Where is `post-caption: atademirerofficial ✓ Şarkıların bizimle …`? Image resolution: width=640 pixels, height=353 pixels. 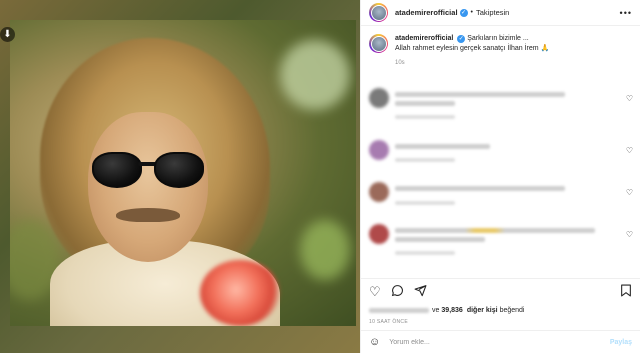 post-caption: atademirerofficial ✓ Şarkıların bizimle … is located at coordinates (501, 50).